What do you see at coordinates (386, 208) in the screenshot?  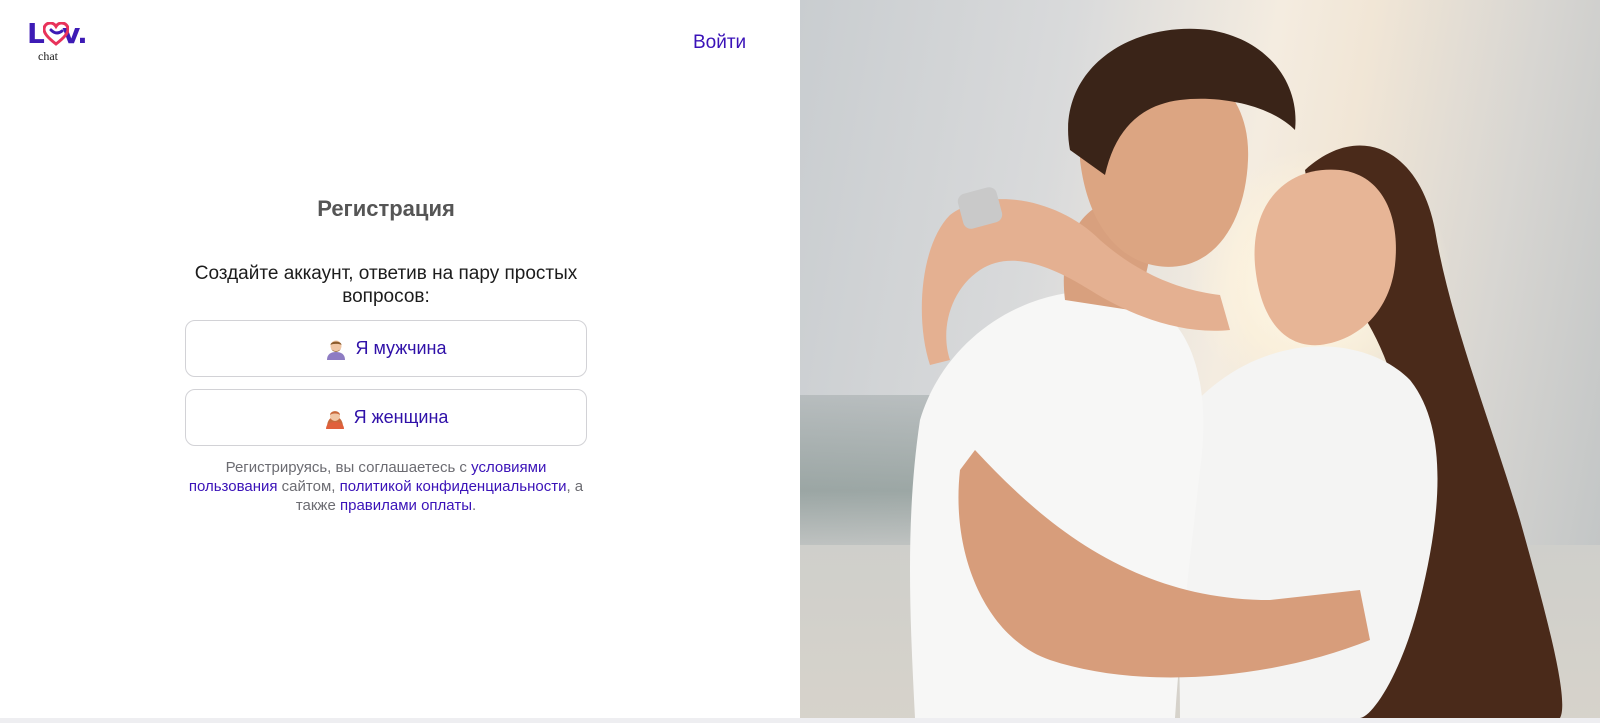 I see `page-title: Регистрация` at bounding box center [386, 208].